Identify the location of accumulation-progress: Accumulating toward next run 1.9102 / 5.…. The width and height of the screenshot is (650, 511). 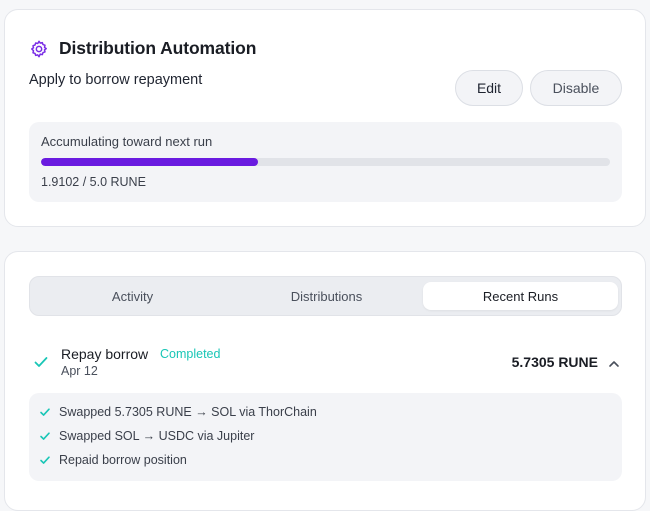
(325, 162).